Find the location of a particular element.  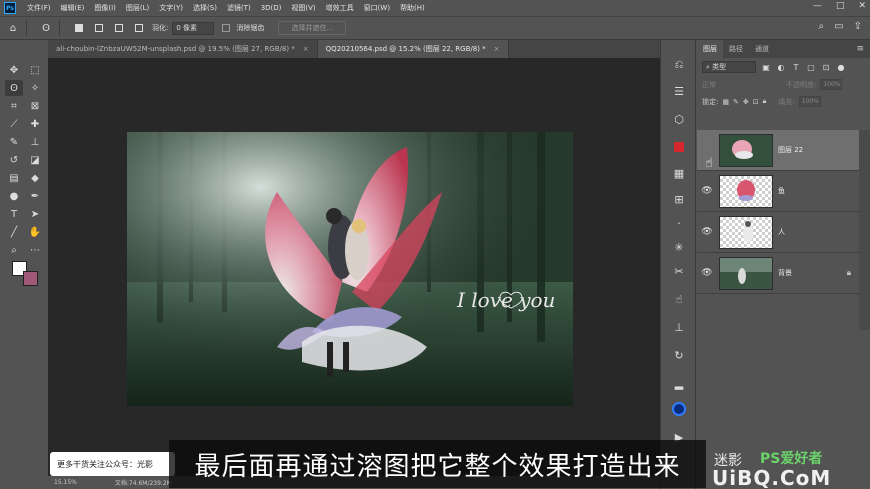

intersect-selection-icon is located at coordinates (139, 28).